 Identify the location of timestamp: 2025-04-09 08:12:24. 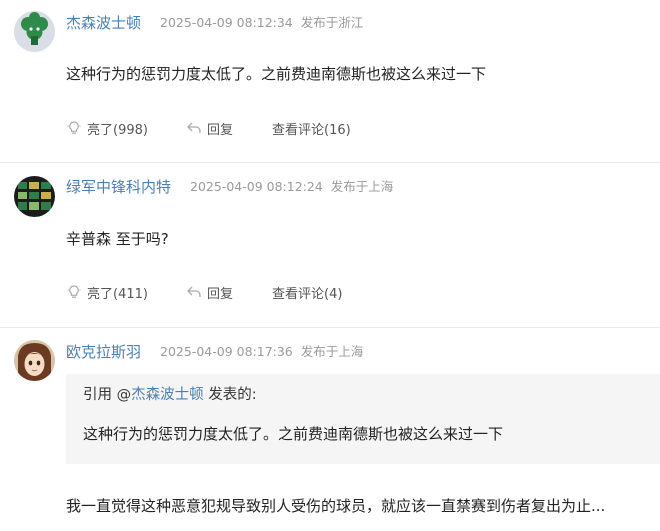
(256, 186).